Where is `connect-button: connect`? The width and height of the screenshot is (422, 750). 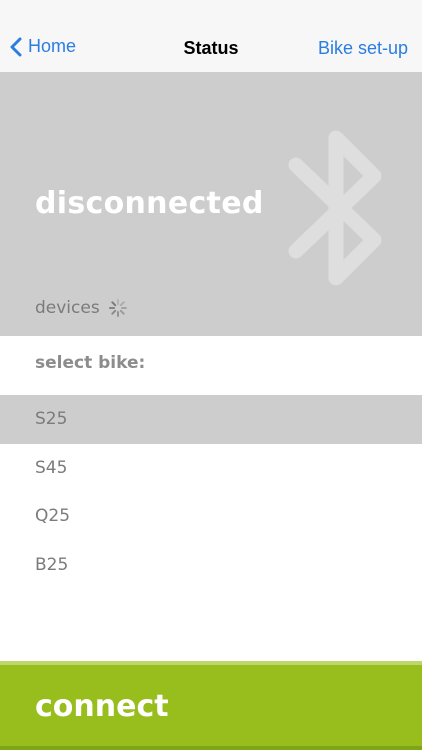 connect-button: connect is located at coordinates (211, 705).